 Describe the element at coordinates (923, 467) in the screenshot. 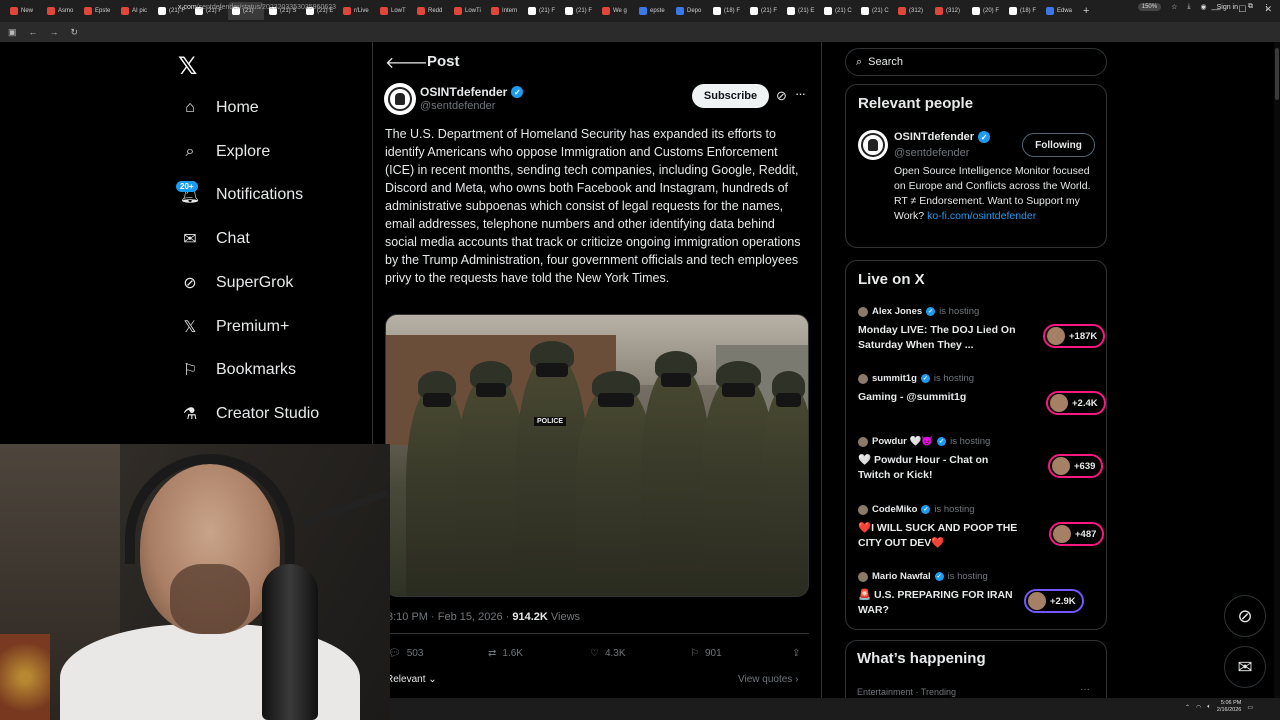

I see `live-title: 🤍 Powdur Hour - Chat on Twitch or Kick!` at that location.